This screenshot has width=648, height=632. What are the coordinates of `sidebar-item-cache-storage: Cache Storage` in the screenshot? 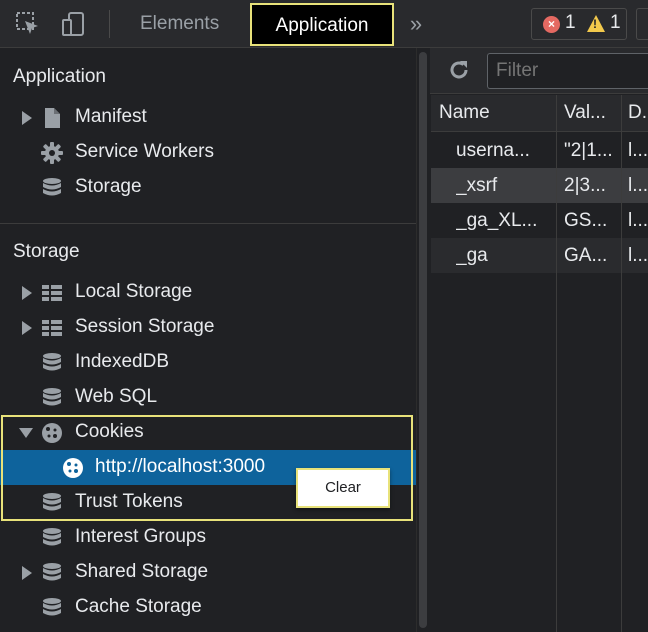 It's located at (208, 607).